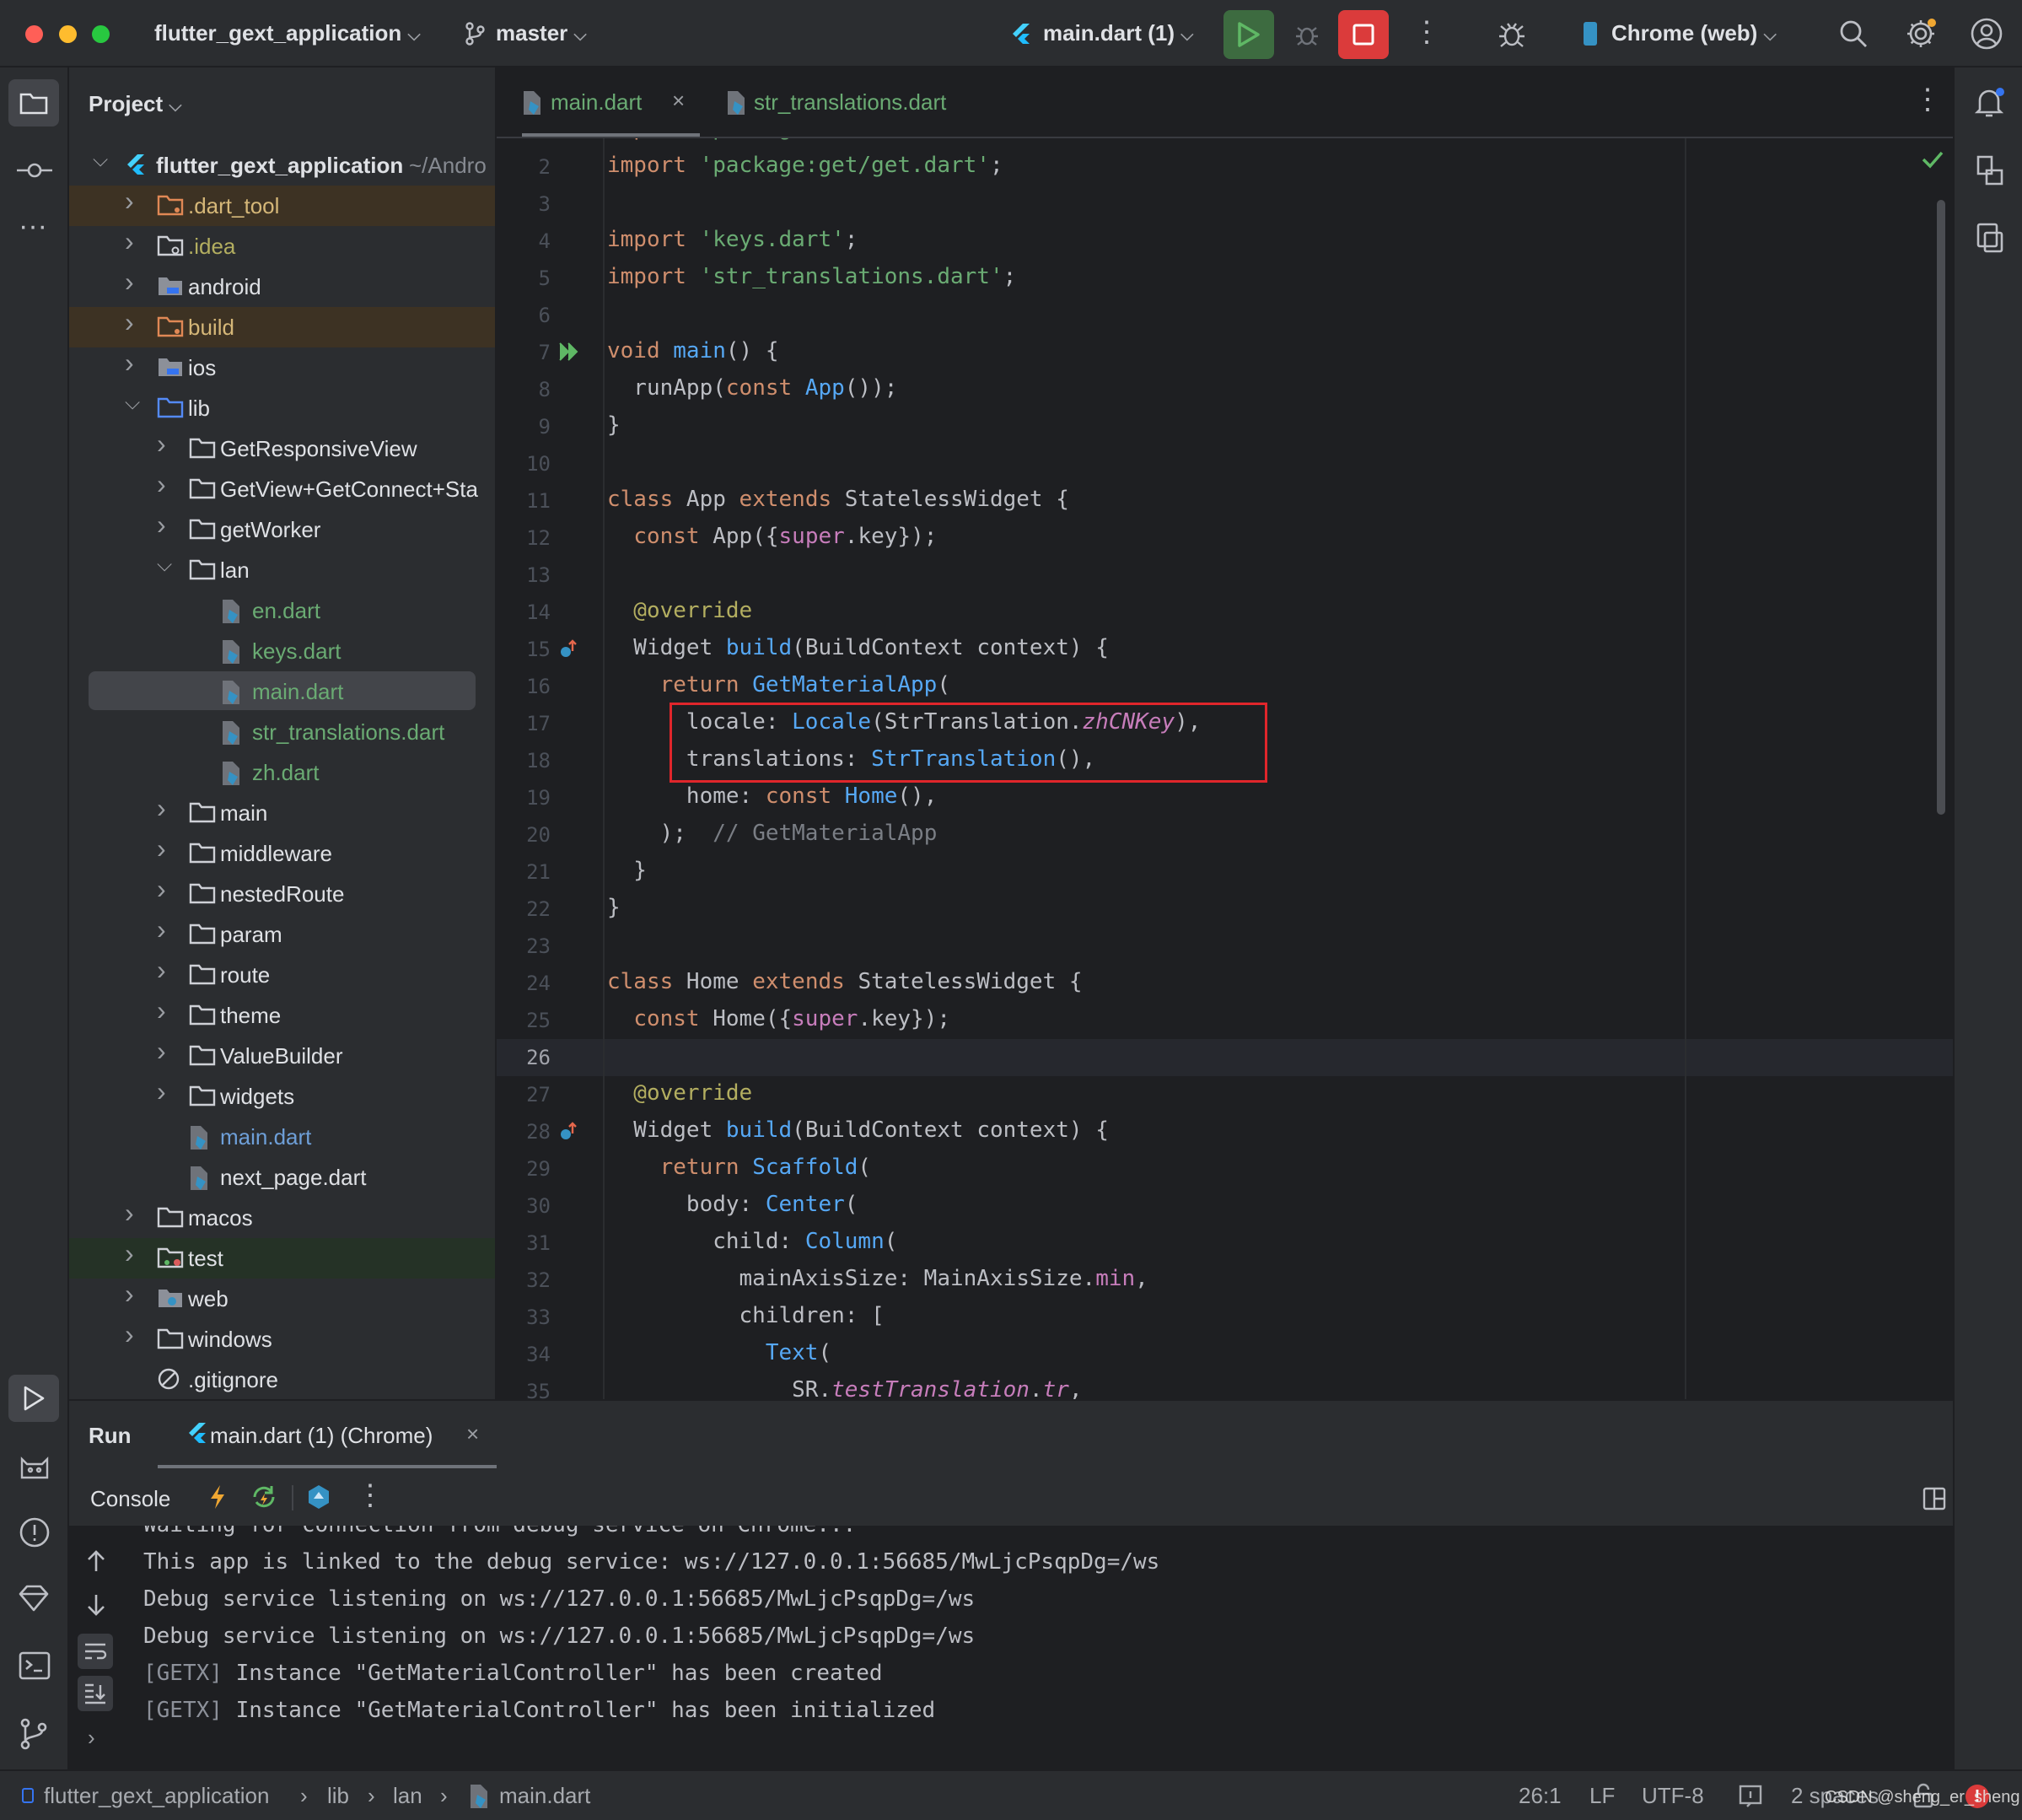 The width and height of the screenshot is (2022, 1820). What do you see at coordinates (1921, 34) in the screenshot?
I see `gear-icon` at bounding box center [1921, 34].